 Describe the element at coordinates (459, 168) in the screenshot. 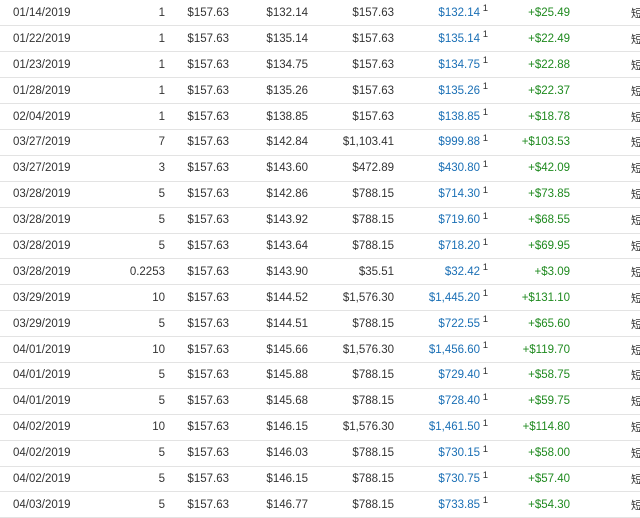

I see `cost-basis-text: $430.80` at that location.